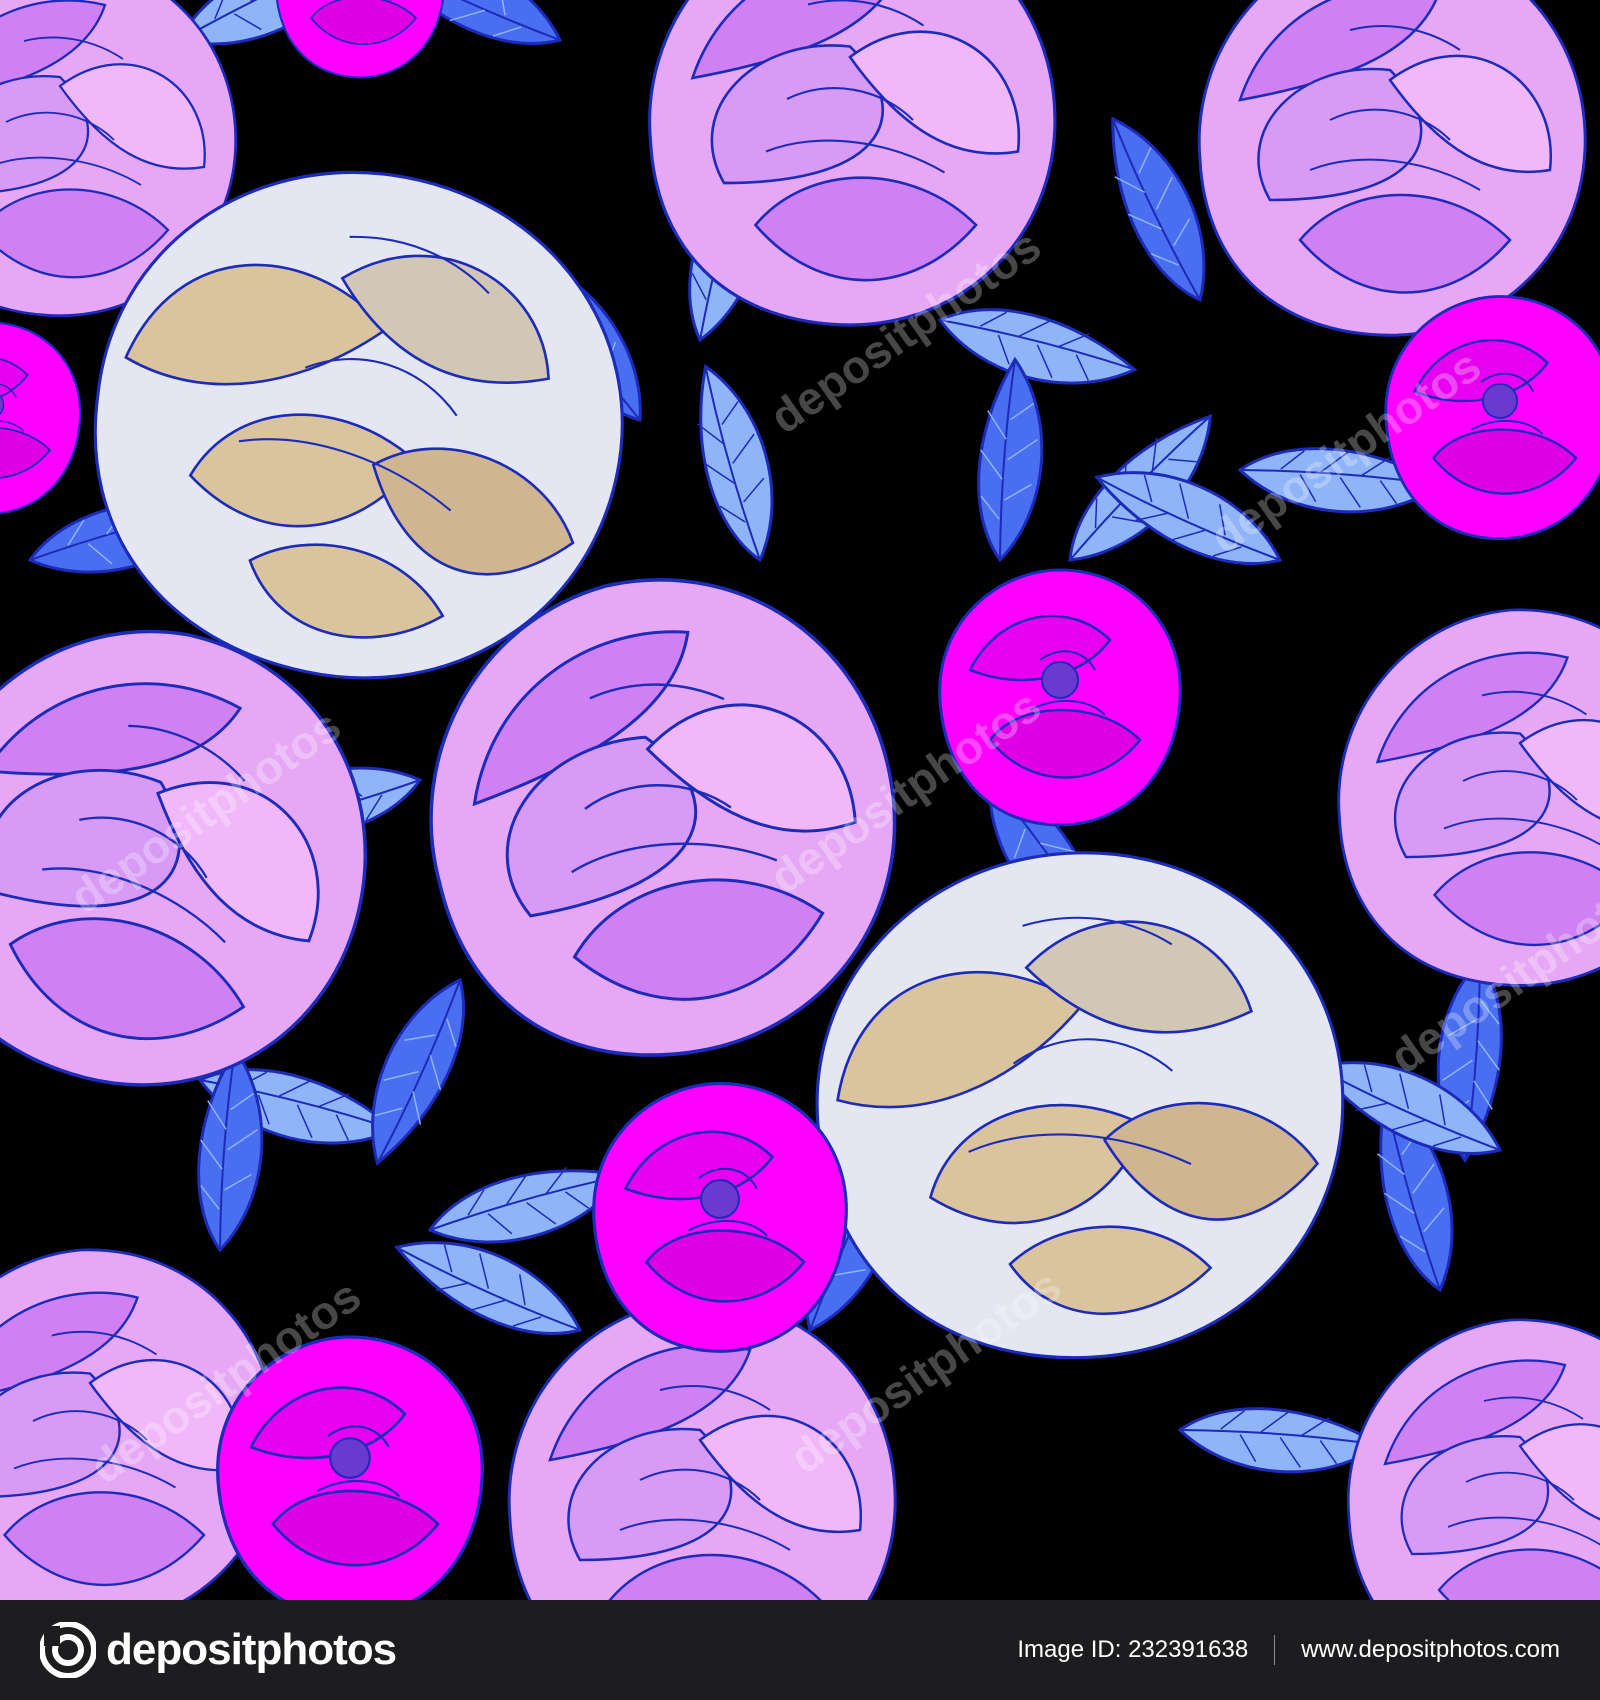 This screenshot has width=1600, height=1700. Describe the element at coordinates (1275, 1650) in the screenshot. I see `divider` at that location.